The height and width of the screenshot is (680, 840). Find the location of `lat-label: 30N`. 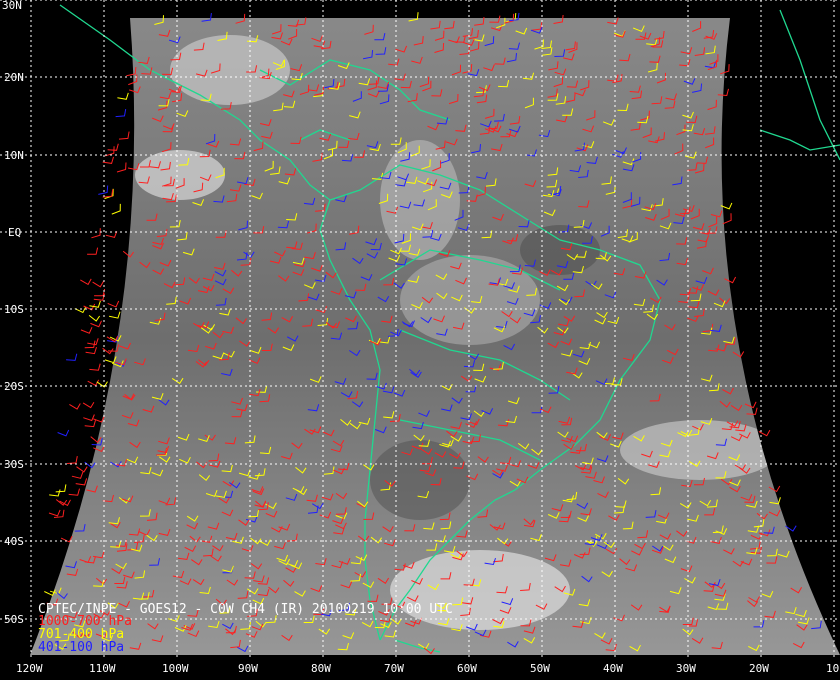

lat-label: 30N is located at coordinates (12, 6).